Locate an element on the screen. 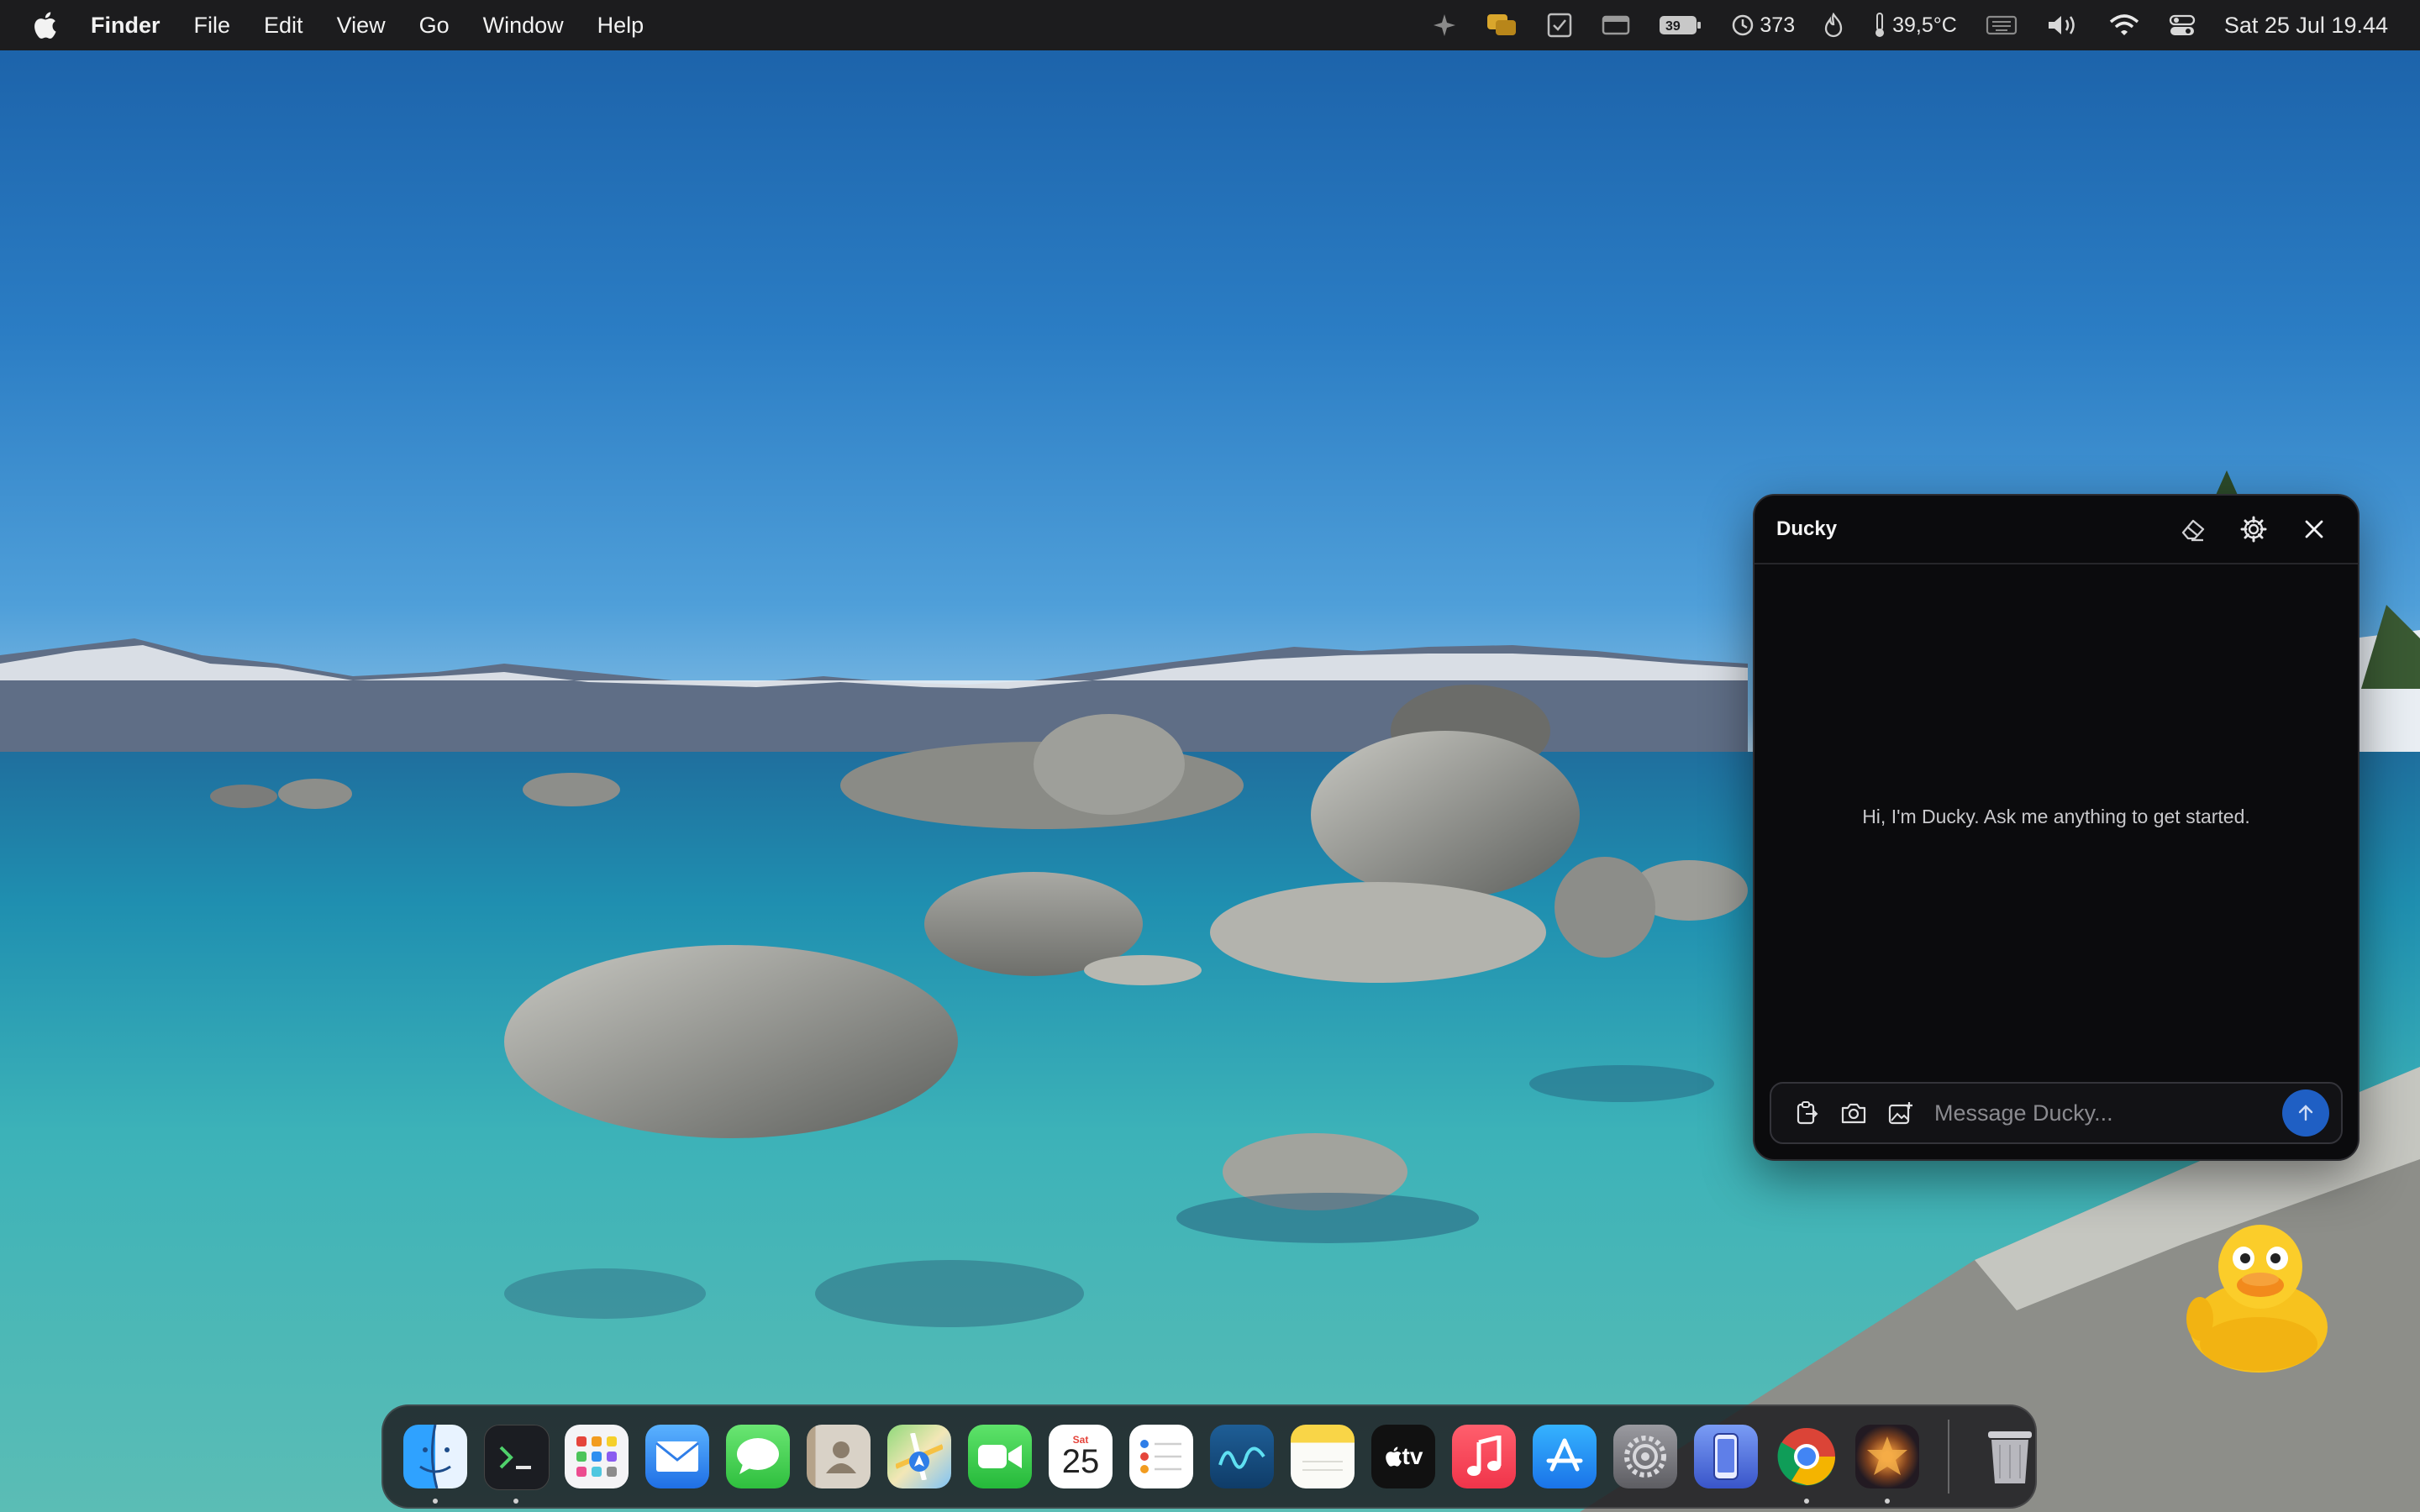  close-button is located at coordinates (2314, 529).